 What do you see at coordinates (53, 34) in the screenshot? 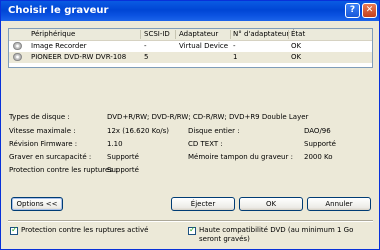
I see `column-device: Périphérique` at bounding box center [53, 34].